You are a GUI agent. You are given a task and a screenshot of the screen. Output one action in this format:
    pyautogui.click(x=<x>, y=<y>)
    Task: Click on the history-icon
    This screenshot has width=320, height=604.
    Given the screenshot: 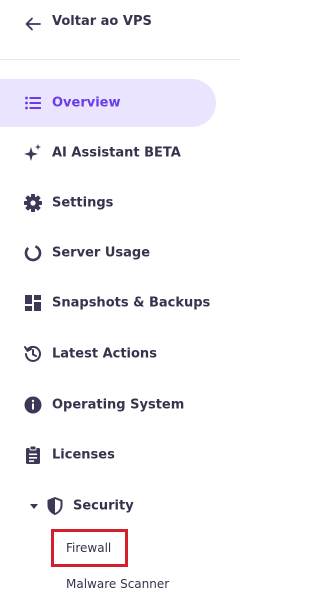 What is the action you would take?
    pyautogui.click(x=32, y=353)
    